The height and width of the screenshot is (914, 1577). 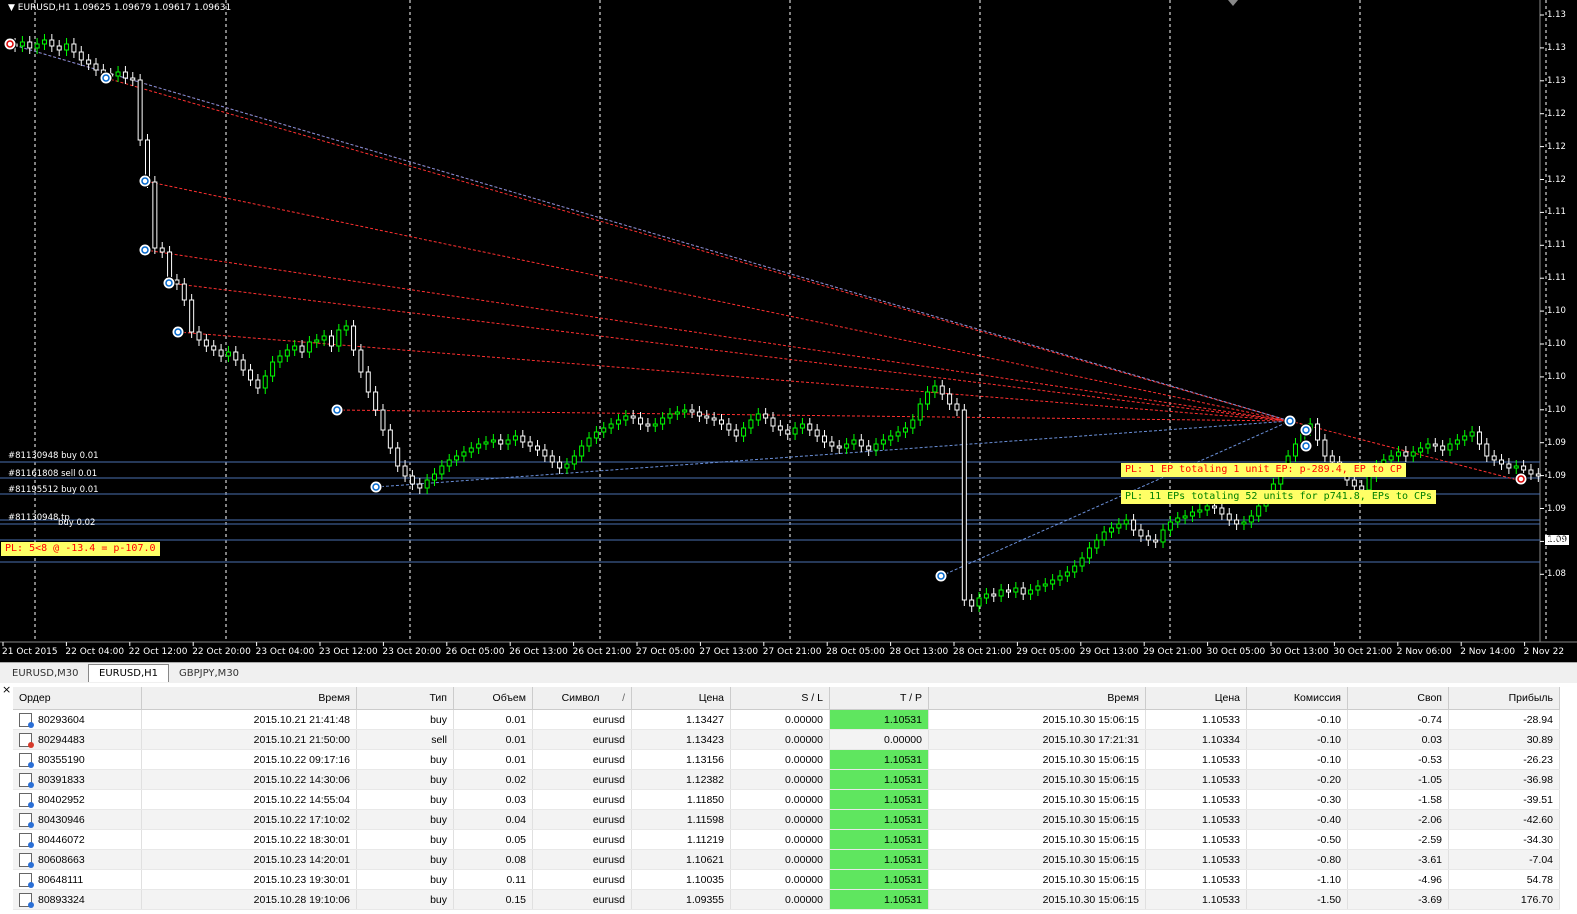 What do you see at coordinates (493, 859) in the screenshot?
I see `cell-volume: 0.08` at bounding box center [493, 859].